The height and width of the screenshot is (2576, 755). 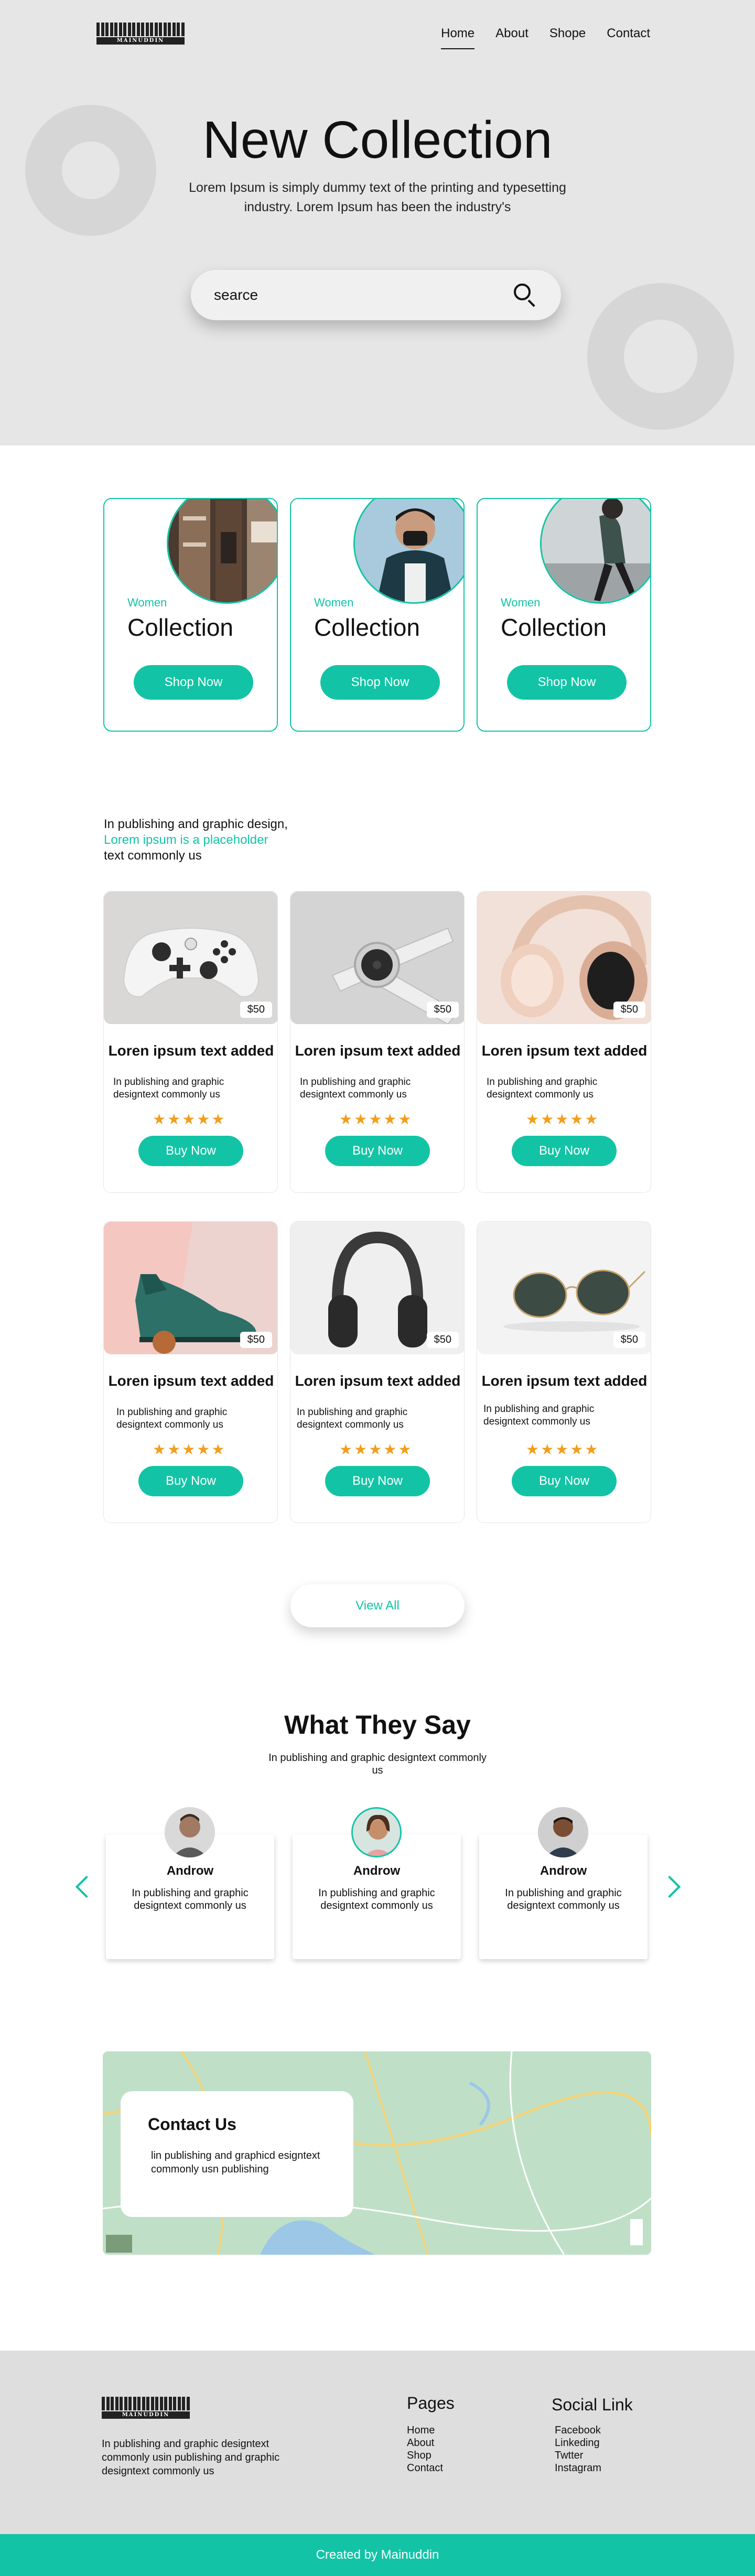 What do you see at coordinates (670, 1886) in the screenshot?
I see `chevron-right-icon` at bounding box center [670, 1886].